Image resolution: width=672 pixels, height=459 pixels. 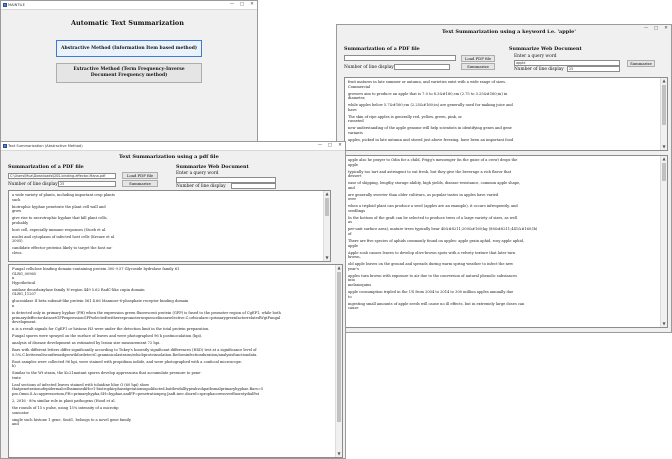 I want to click on summary-line: trate, so click(x=16, y=377).